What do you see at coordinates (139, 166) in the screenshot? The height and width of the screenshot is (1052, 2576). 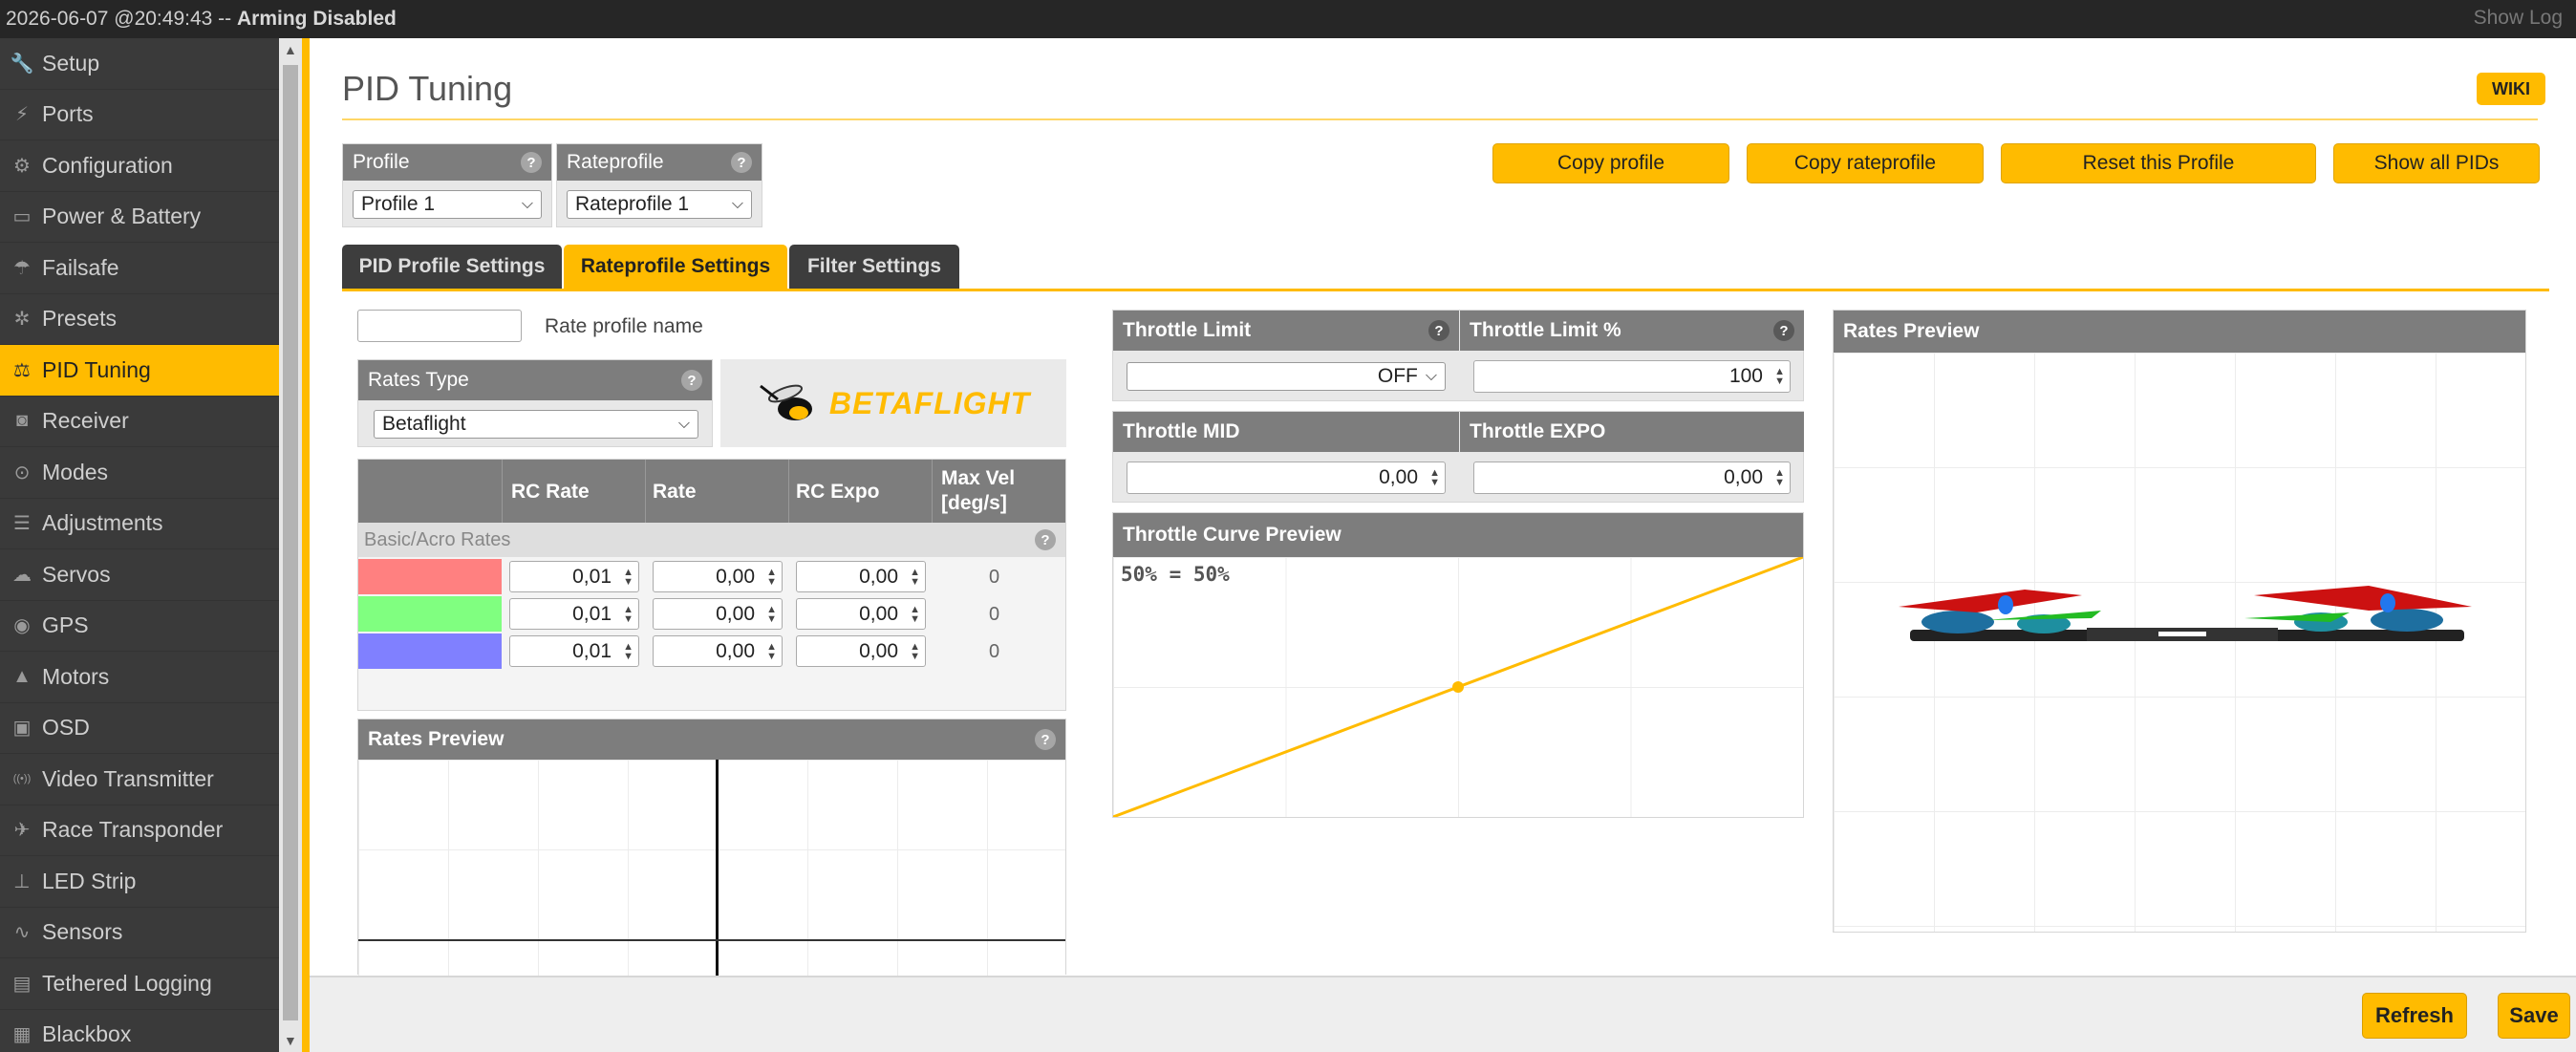 I see `sidebar-item-configuration: ⚙ Configuration` at bounding box center [139, 166].